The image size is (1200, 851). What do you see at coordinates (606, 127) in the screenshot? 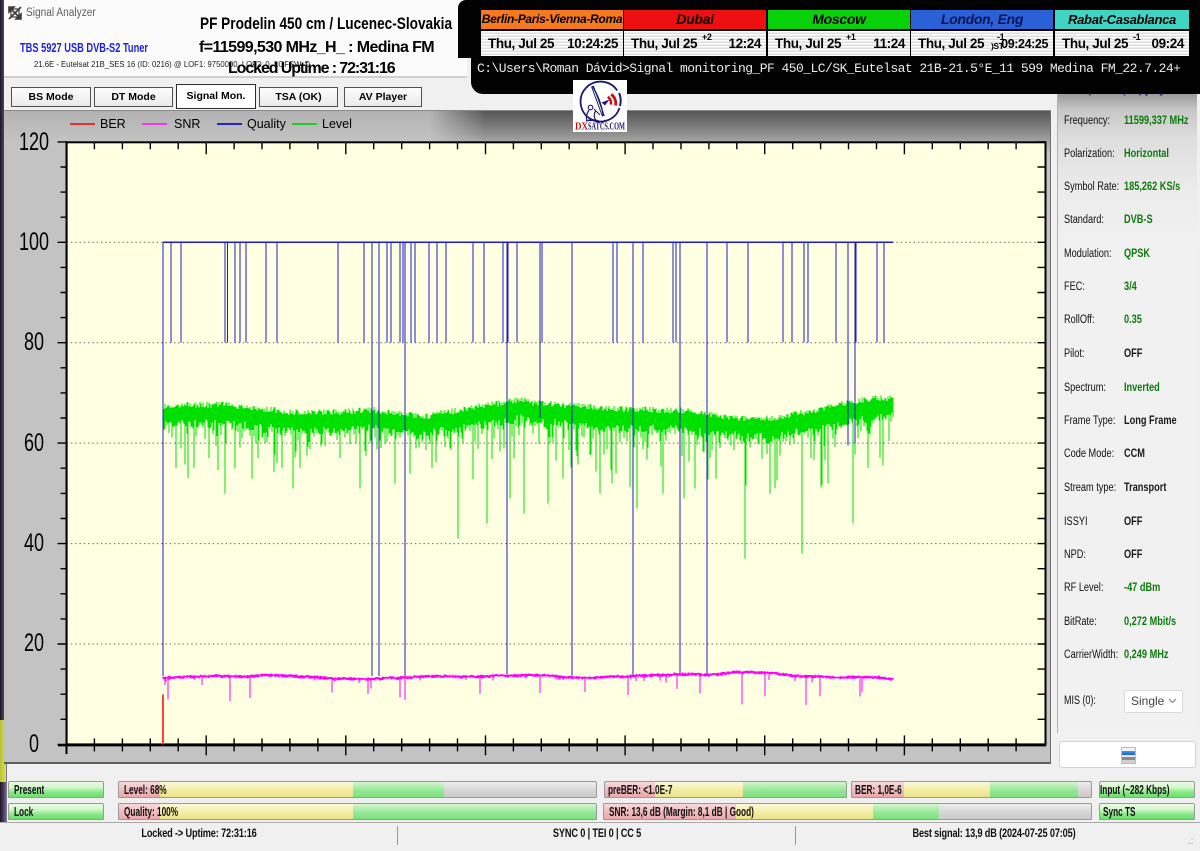
I see `svg-text: SATCS.COM` at bounding box center [606, 127].